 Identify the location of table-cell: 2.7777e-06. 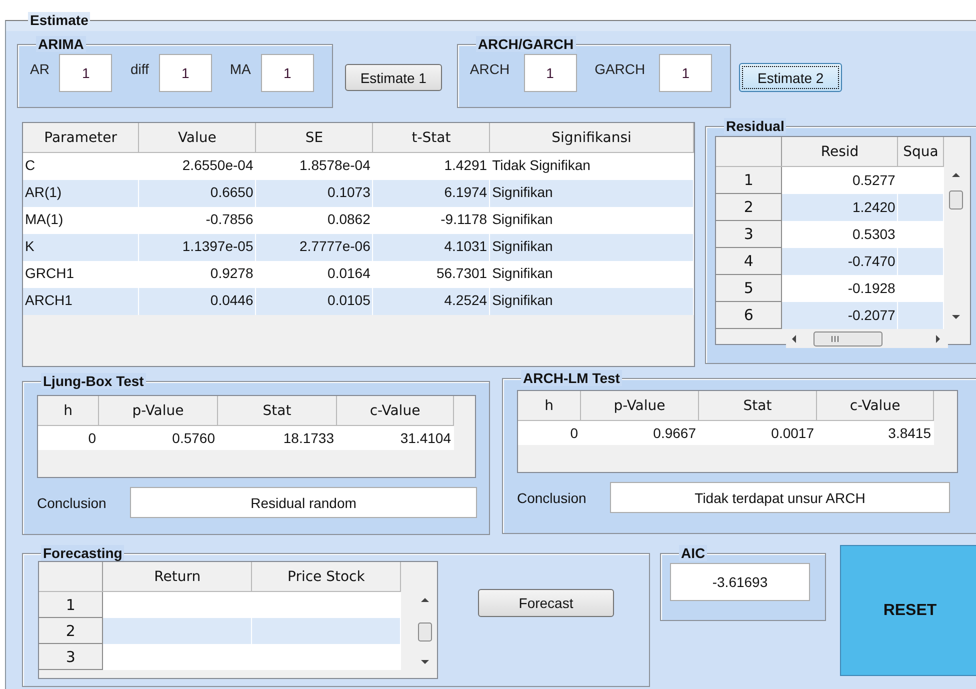
(314, 247).